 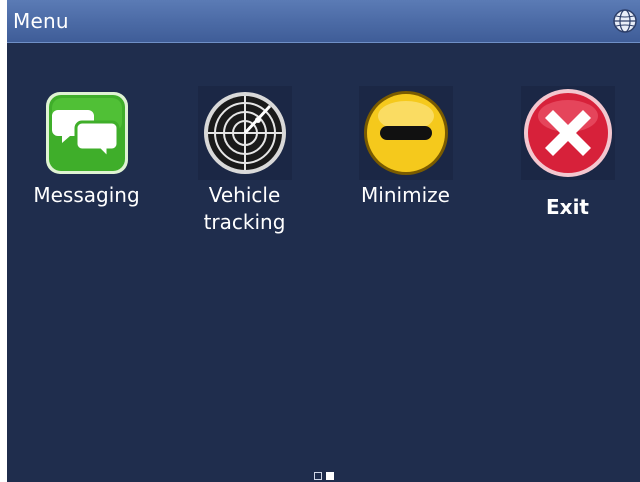 What do you see at coordinates (244, 208) in the screenshot?
I see `vehicle-tracking-label: Vehicle tracking` at bounding box center [244, 208].